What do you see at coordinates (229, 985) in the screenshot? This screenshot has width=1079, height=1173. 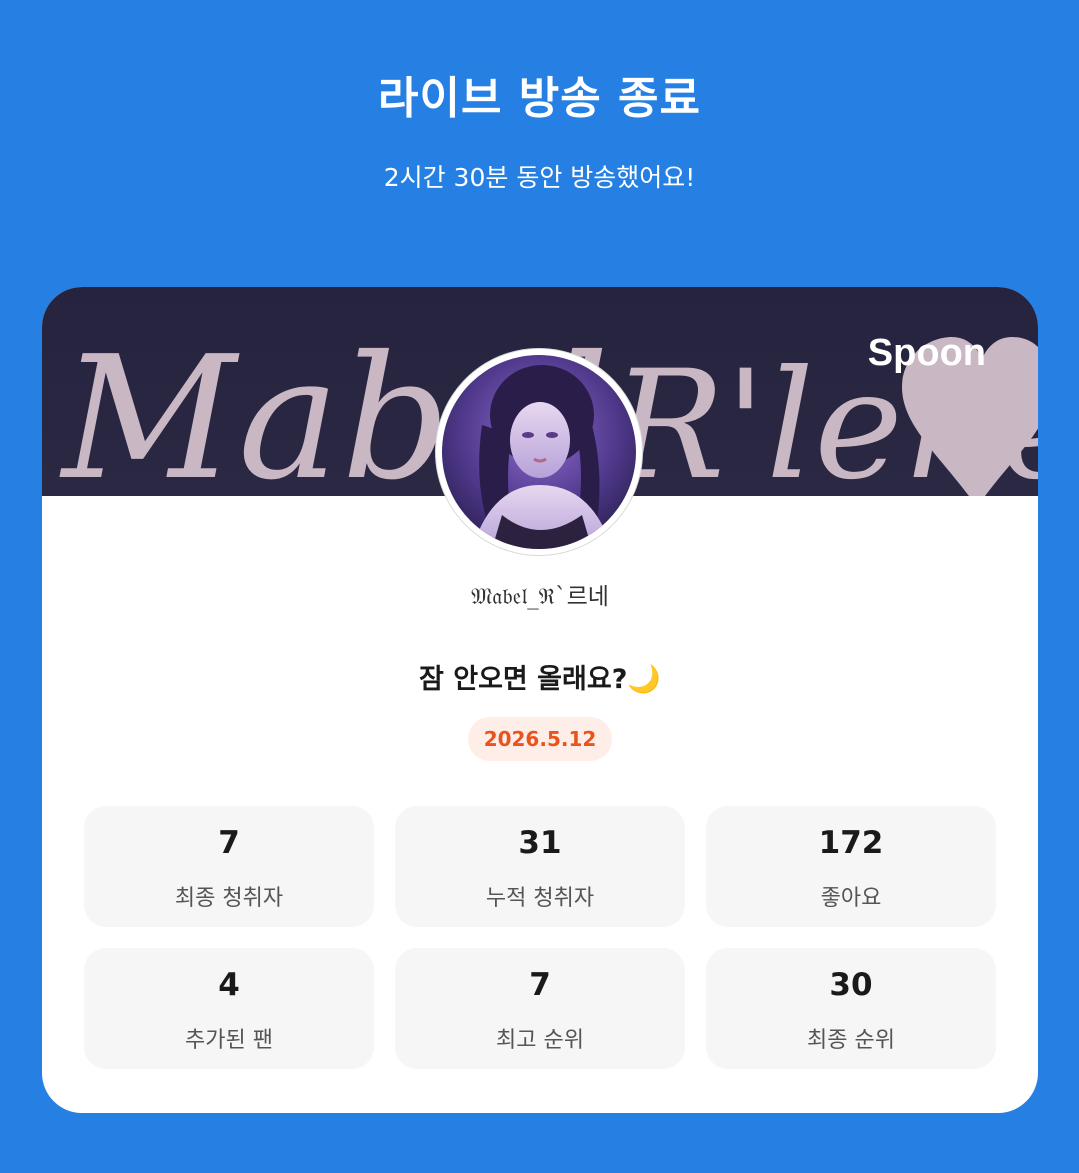 I see `stat-value: 4` at bounding box center [229, 985].